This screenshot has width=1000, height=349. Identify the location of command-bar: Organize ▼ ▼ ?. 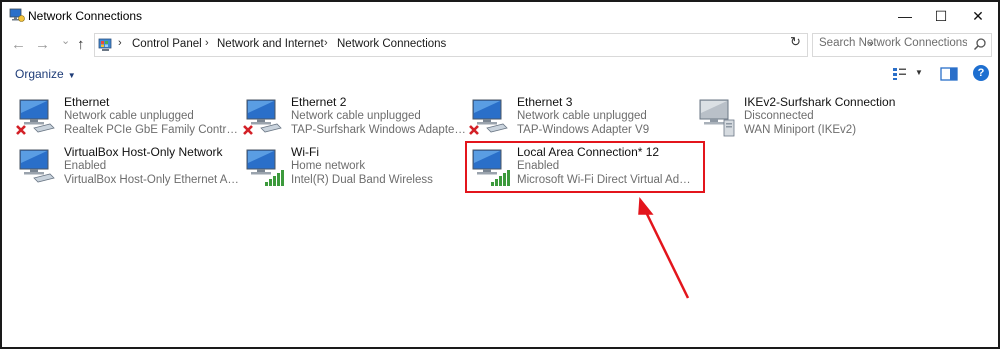
(500, 74).